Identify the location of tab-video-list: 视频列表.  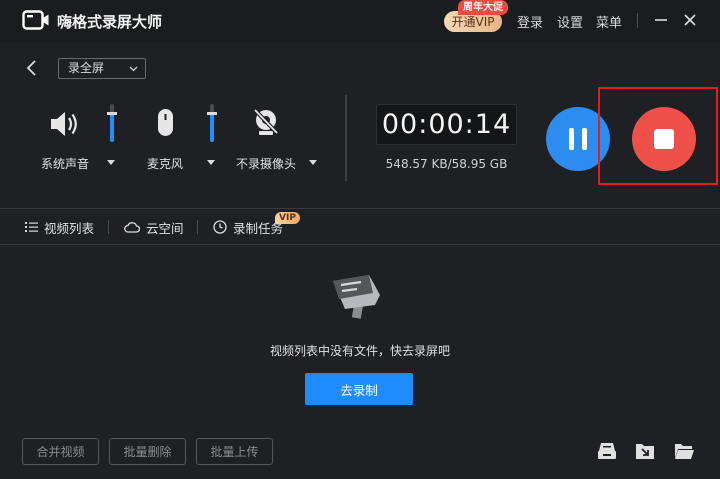
(59, 227).